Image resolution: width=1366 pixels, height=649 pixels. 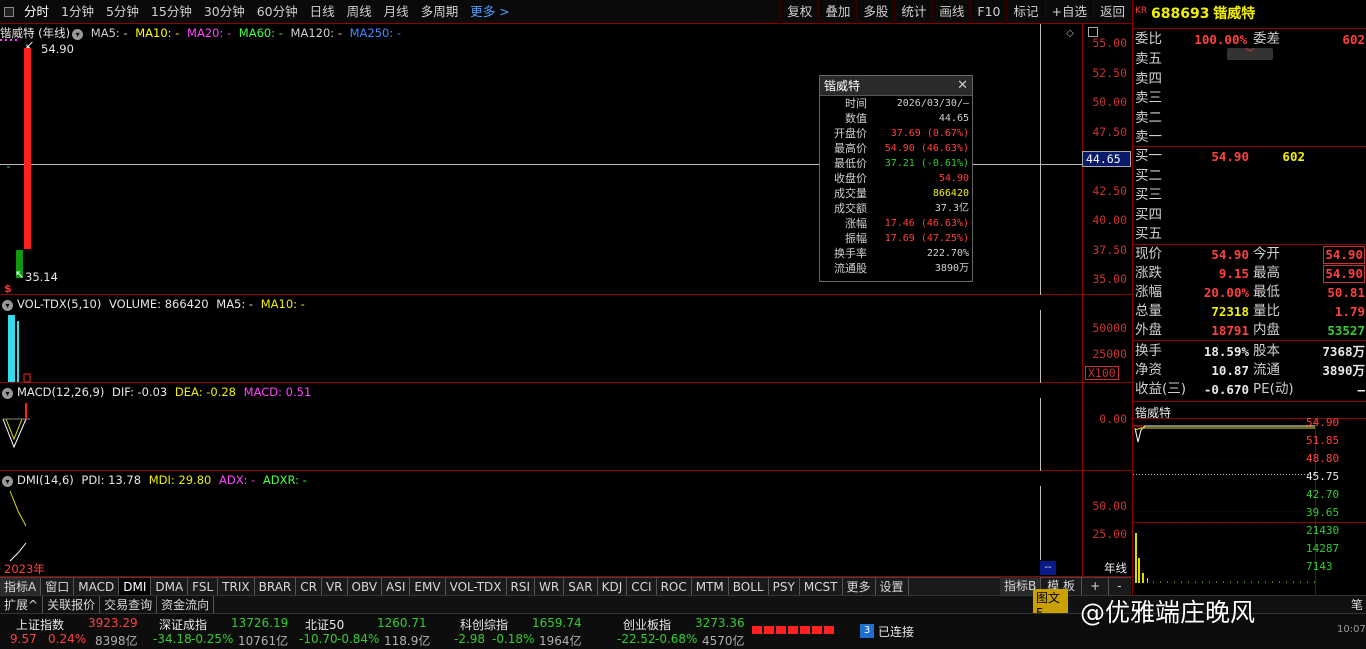 I want to click on stat-label: 换手, so click(x=1148, y=351).